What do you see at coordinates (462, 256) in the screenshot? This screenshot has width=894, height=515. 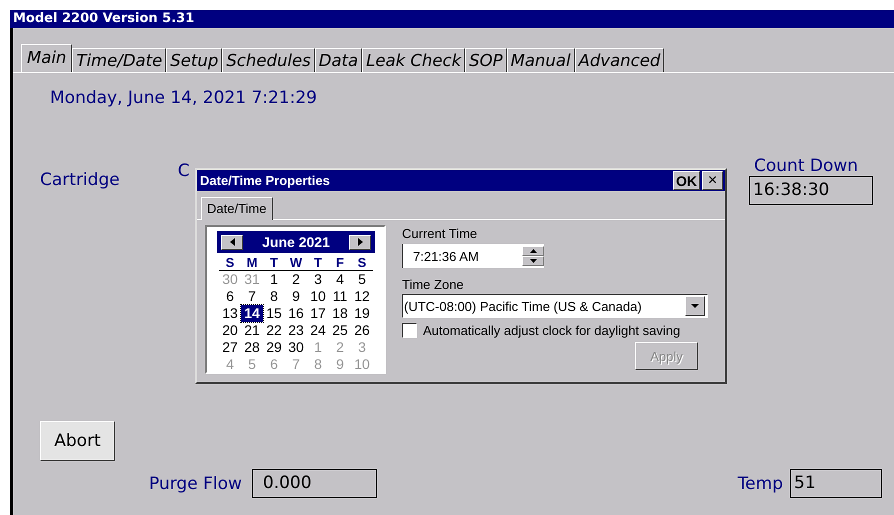 I see `time-input: 7:21:36 AM` at bounding box center [462, 256].